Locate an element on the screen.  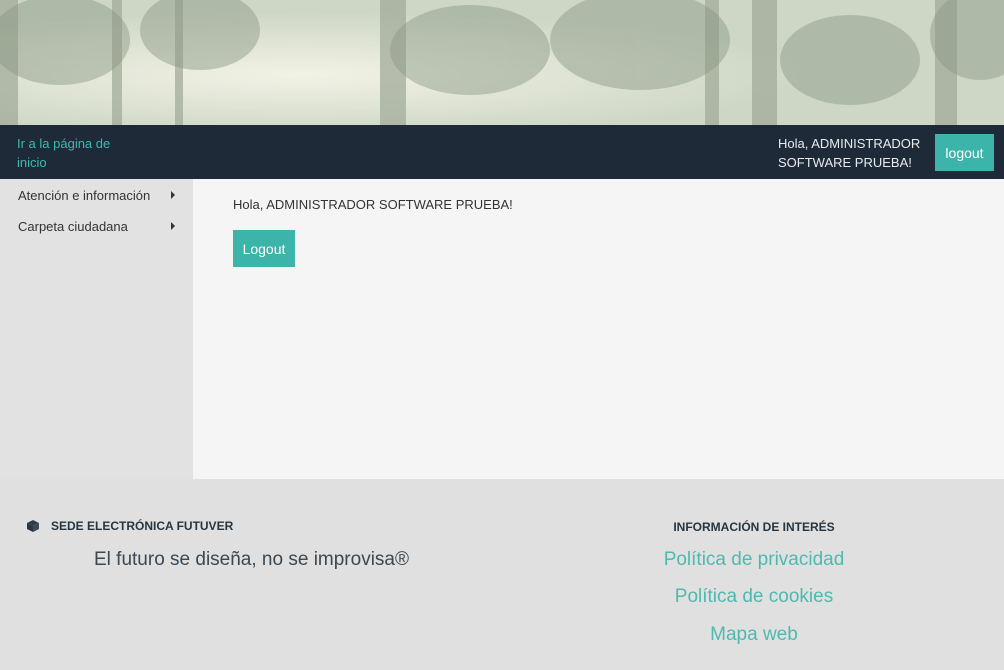
logout-button-header: logout is located at coordinates (964, 152).